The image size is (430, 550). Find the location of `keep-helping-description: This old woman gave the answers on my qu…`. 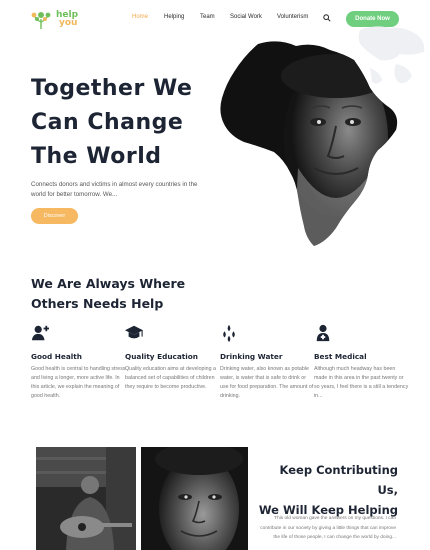

keep-helping-description: This old woman gave the answers on my qu… is located at coordinates (328, 528).